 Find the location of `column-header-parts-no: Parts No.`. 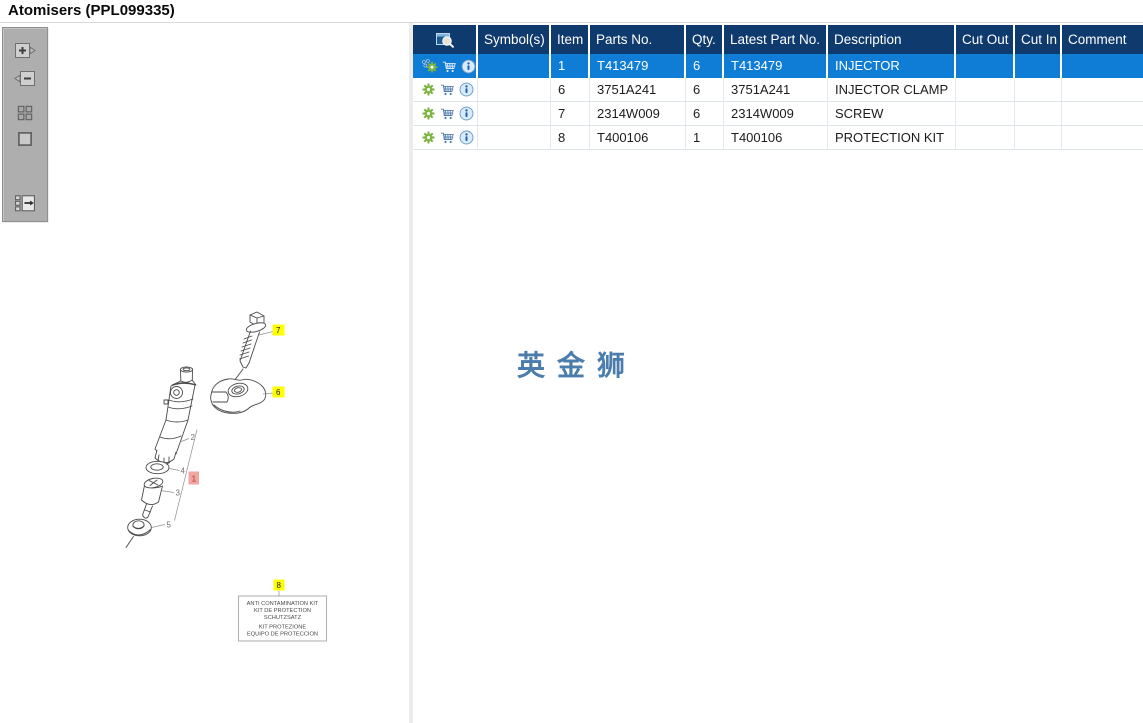

column-header-parts-no: Parts No. is located at coordinates (638, 39).